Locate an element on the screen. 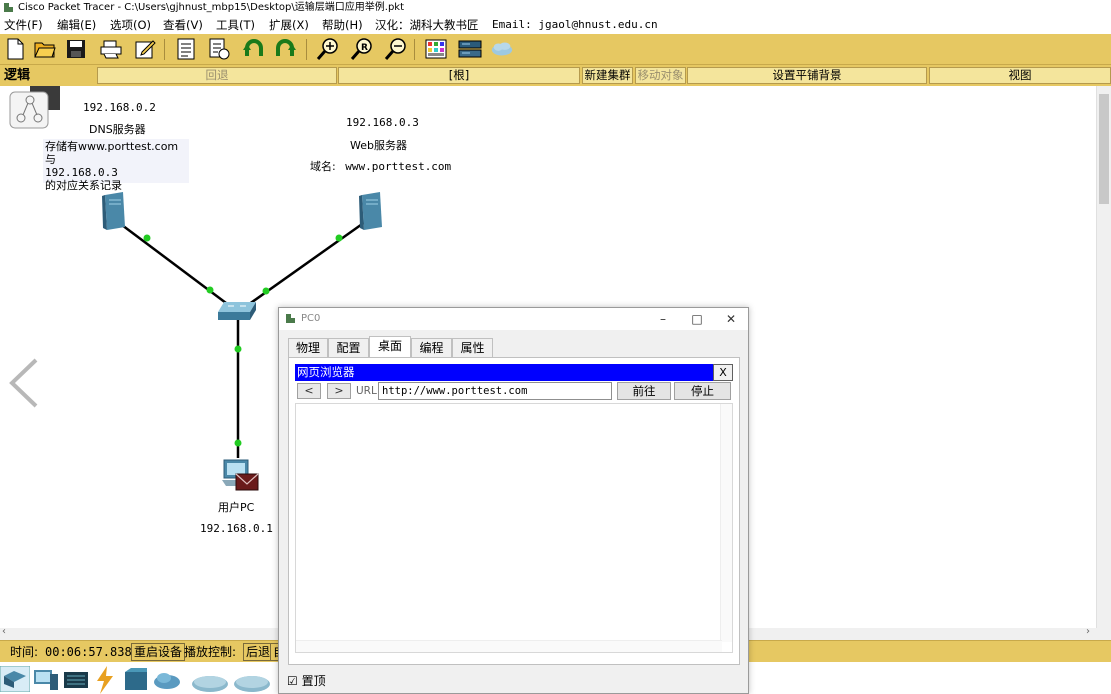 The image size is (1111, 694). menu-extensions: 扩展(X) is located at coordinates (289, 25).